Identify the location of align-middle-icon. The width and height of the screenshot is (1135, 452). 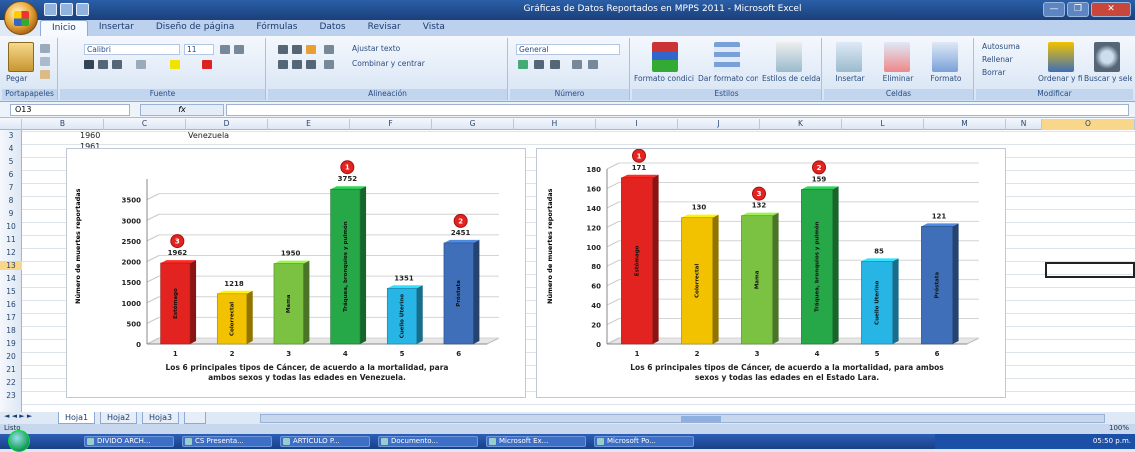
(297, 49).